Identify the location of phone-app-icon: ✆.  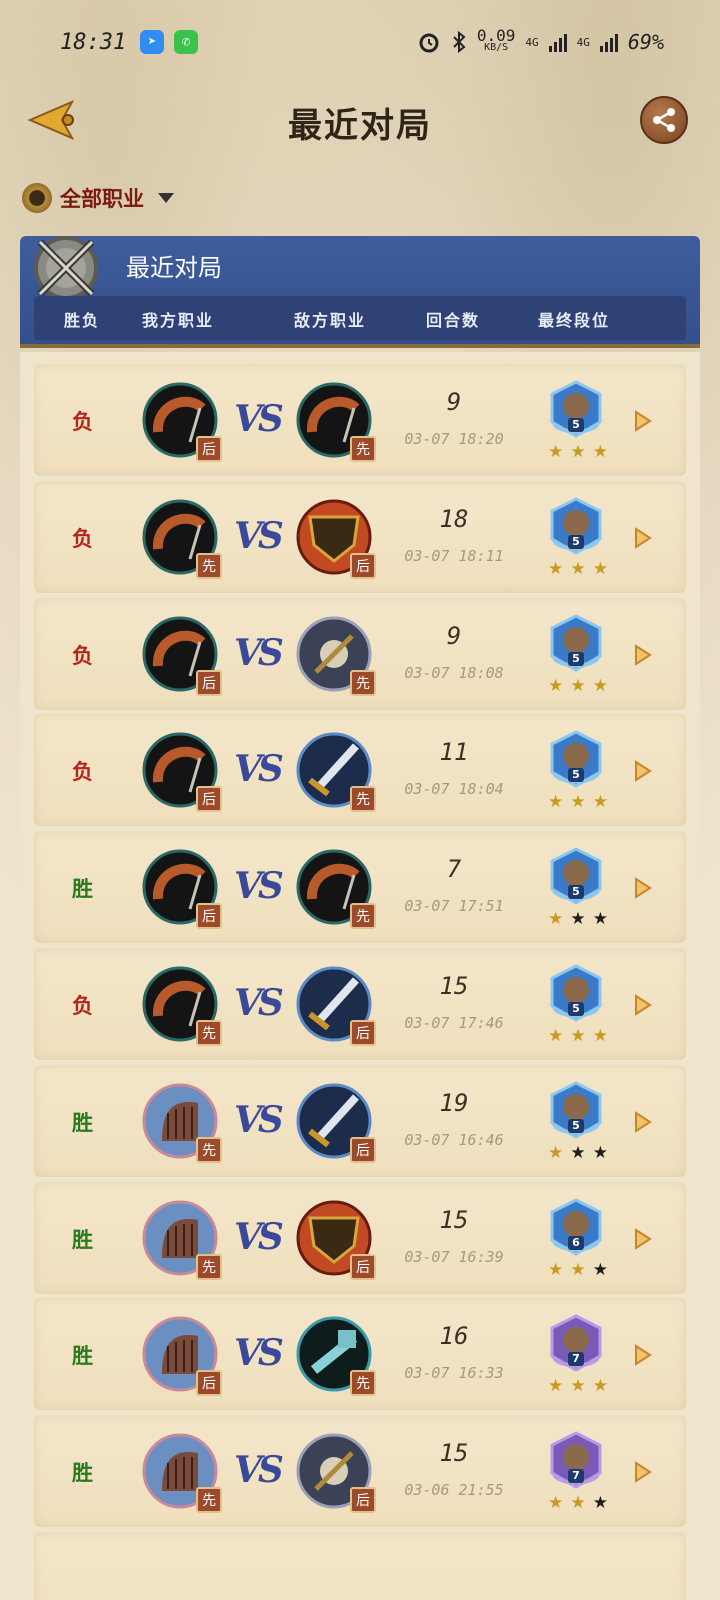
(186, 42).